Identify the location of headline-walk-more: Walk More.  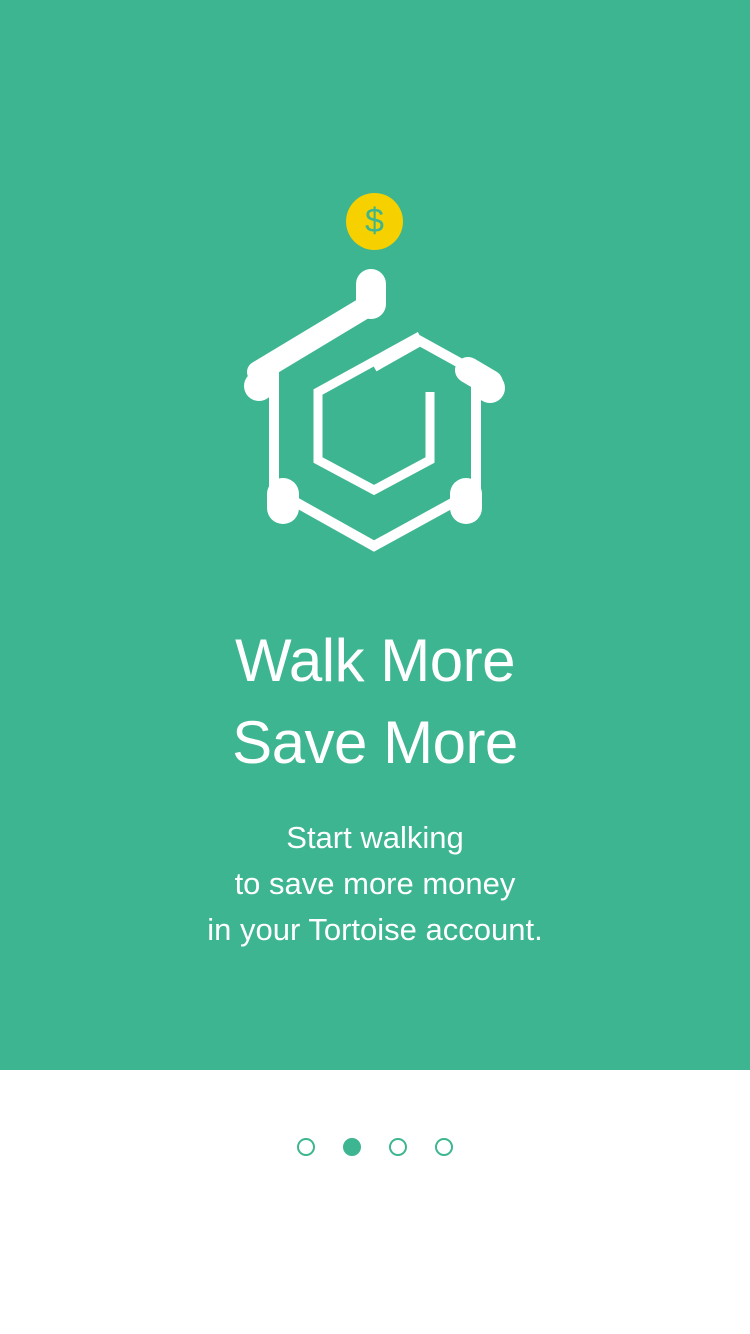
(375, 660).